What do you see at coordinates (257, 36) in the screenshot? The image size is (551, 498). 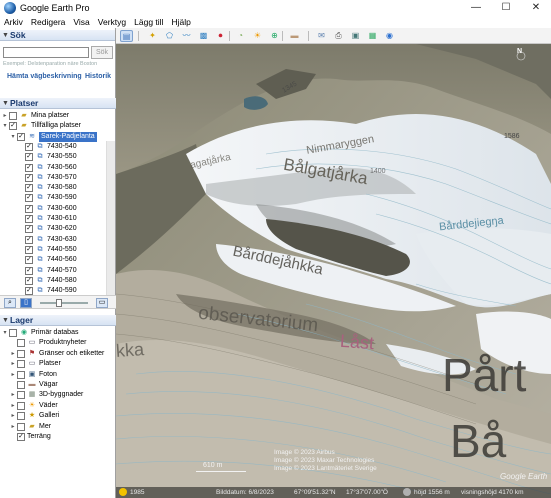 I see `sunlight-icon: ☀` at bounding box center [257, 36].